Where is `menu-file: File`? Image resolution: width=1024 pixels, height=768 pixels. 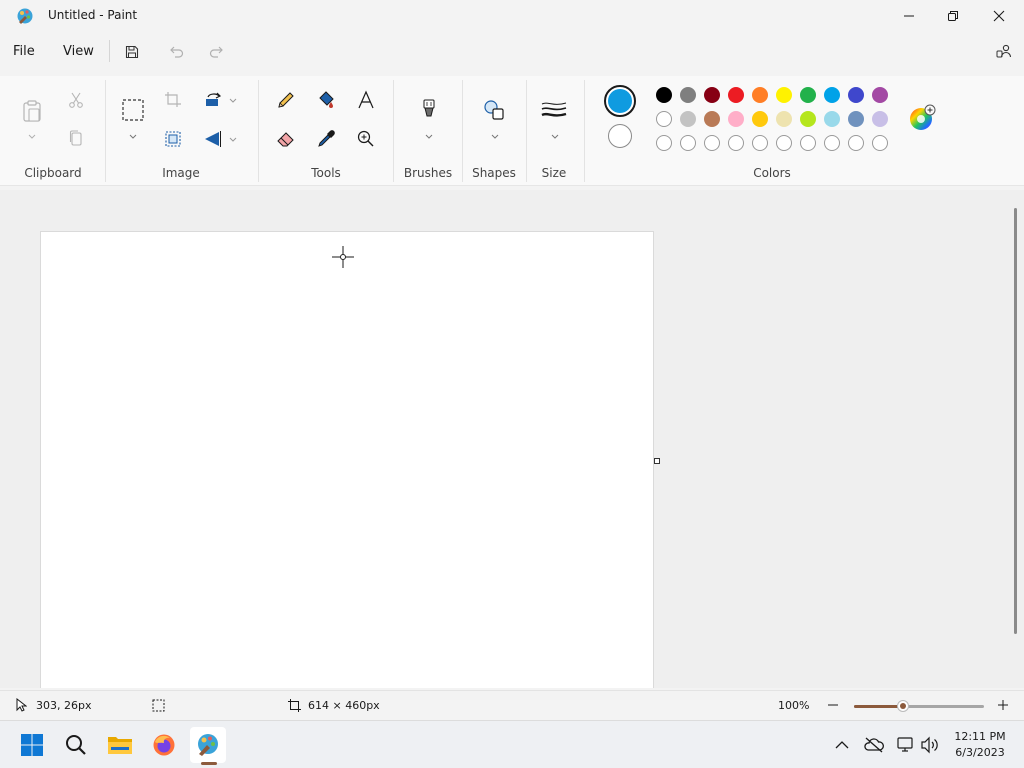 menu-file: File is located at coordinates (24, 51).